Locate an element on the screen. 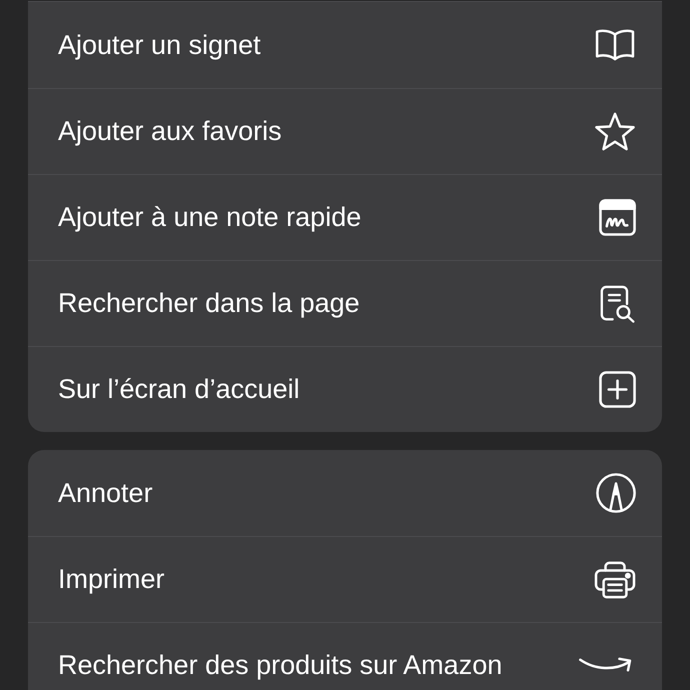 This screenshot has height=690, width=690. note-icon is located at coordinates (617, 217).